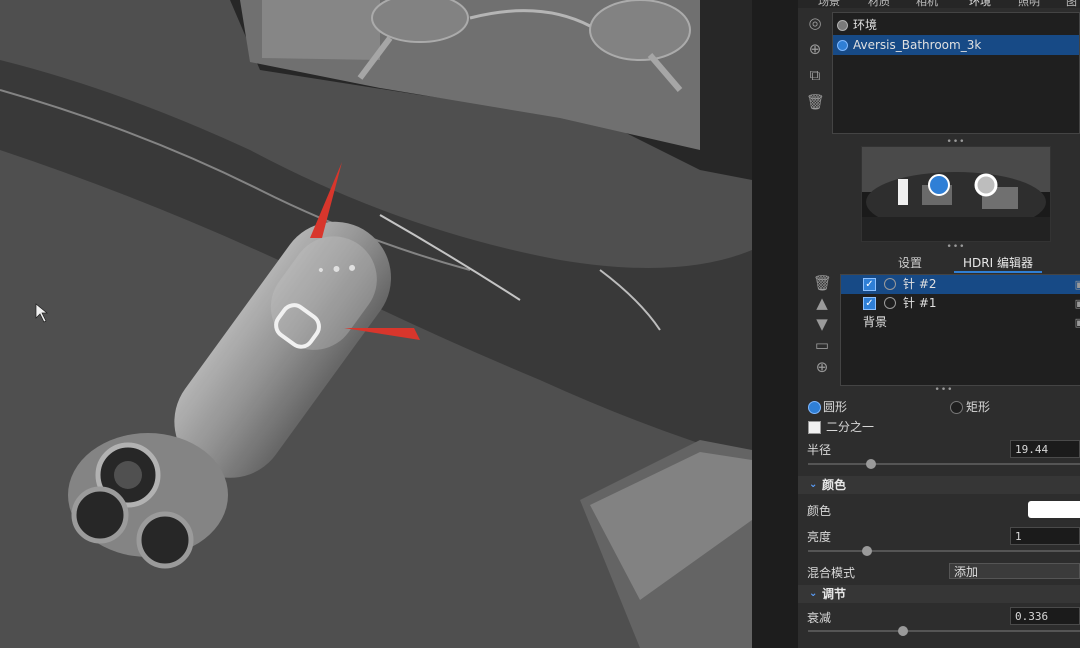  Describe the element at coordinates (920, 303) in the screenshot. I see `pin-label: 针 #1` at that location.